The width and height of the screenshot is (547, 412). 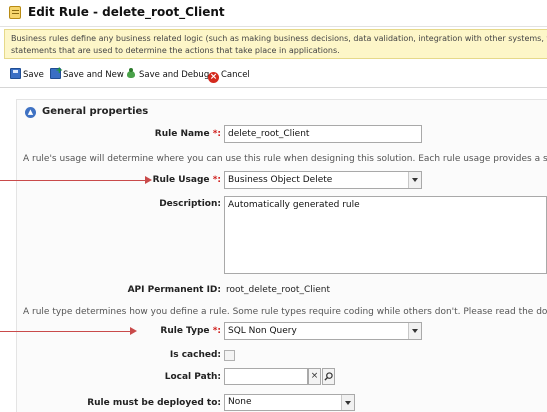 What do you see at coordinates (273, 87) in the screenshot?
I see `toolbar-divider` at bounding box center [273, 87].